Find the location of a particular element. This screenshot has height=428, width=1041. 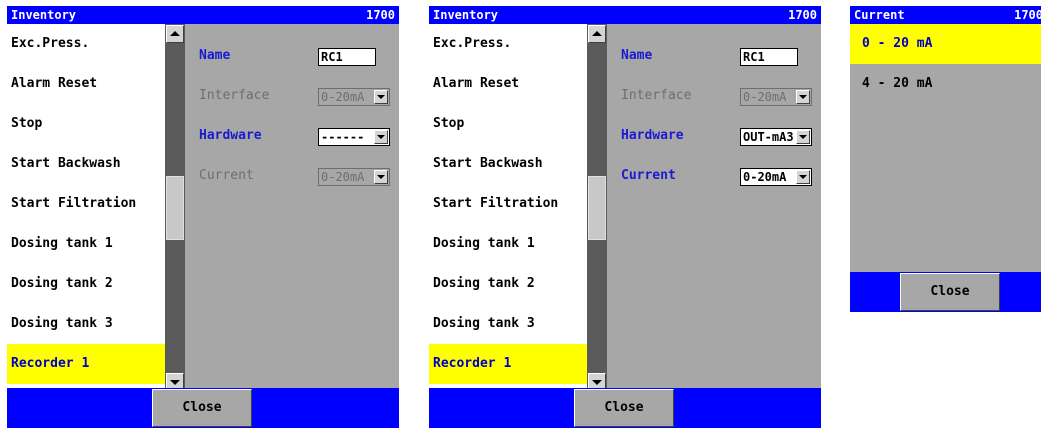

hardware-value: OUT-mA3 is located at coordinates (768, 137).